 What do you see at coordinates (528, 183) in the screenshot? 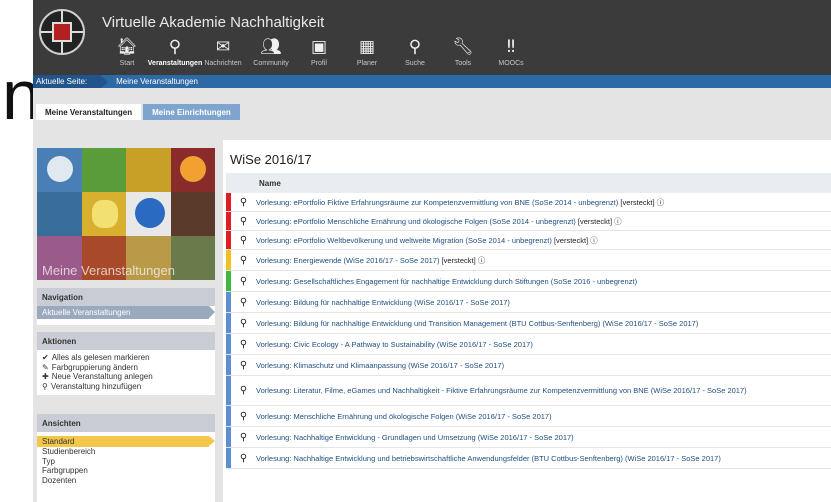
I see `name-column-header: Name` at bounding box center [528, 183].